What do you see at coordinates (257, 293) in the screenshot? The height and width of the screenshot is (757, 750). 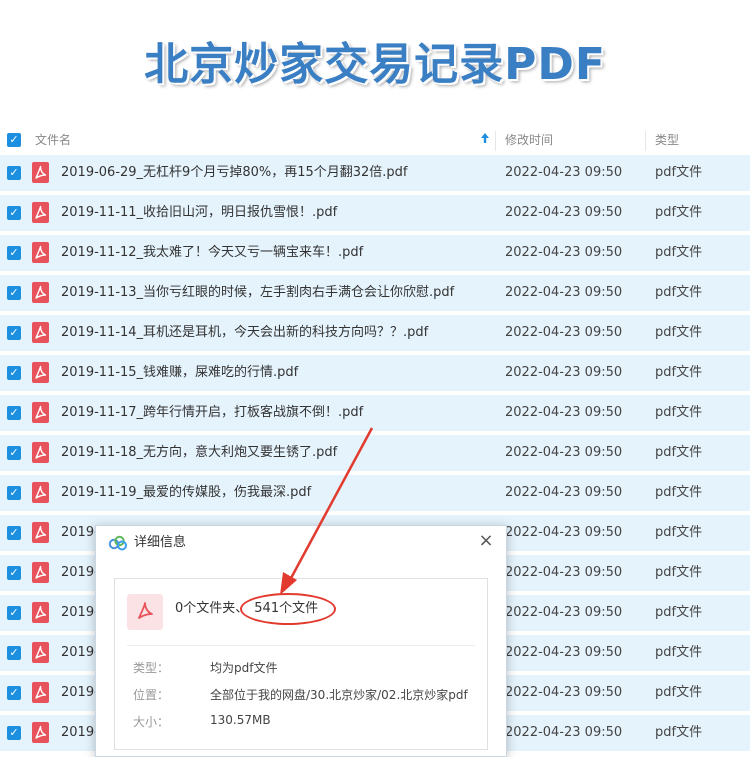 I see `file-name: 2019-11-13_当你亏红眼的时候，左手割肉右手满仓会让你欣慰.pdf` at bounding box center [257, 293].